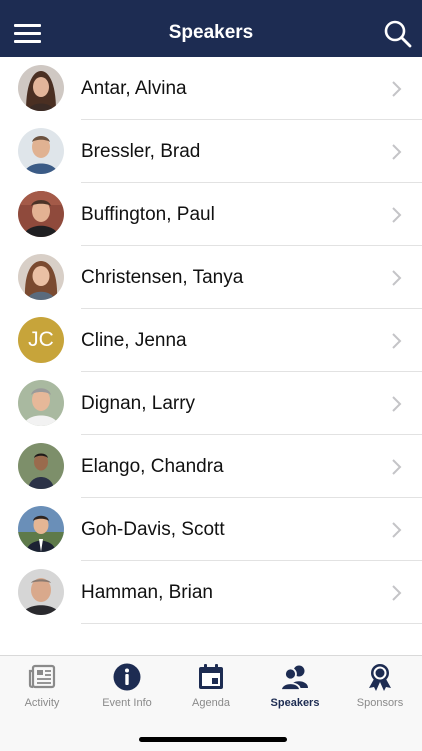 The width and height of the screenshot is (422, 751). I want to click on speaker-row: Buffington, Paul, so click(211, 214).